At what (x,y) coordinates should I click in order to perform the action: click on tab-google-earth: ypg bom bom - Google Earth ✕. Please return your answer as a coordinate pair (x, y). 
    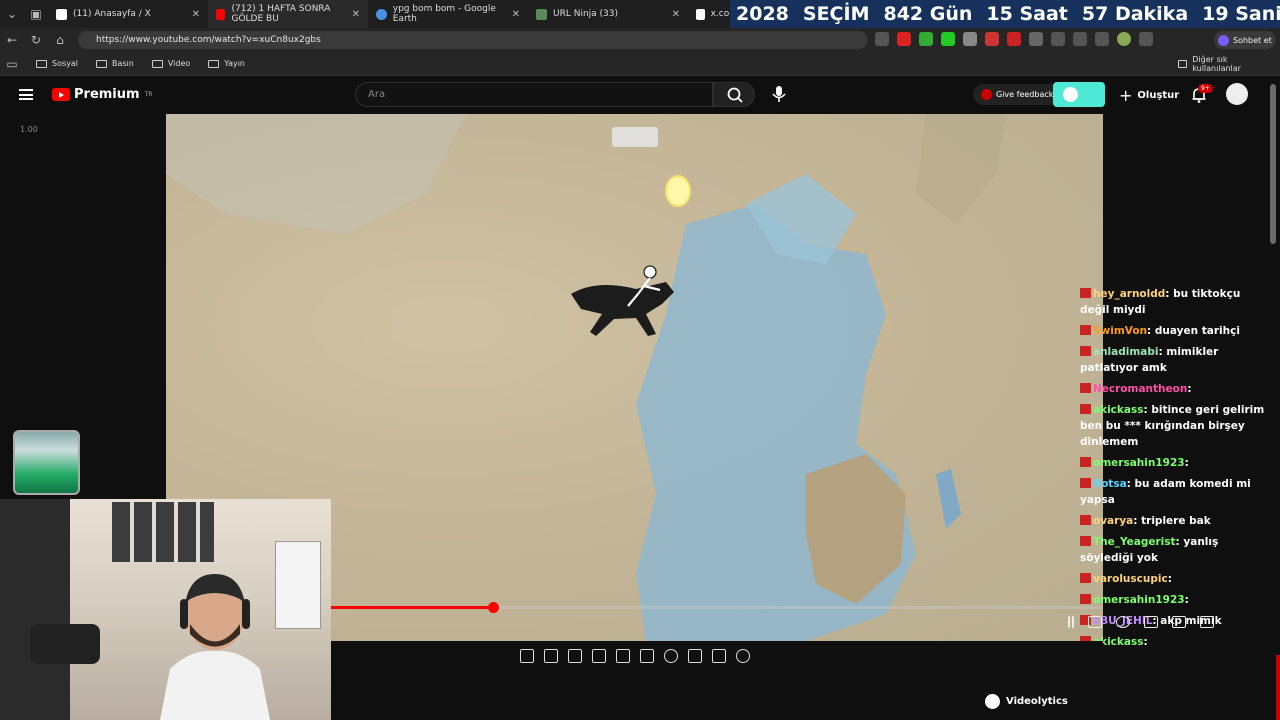
    Looking at the image, I should click on (448, 14).